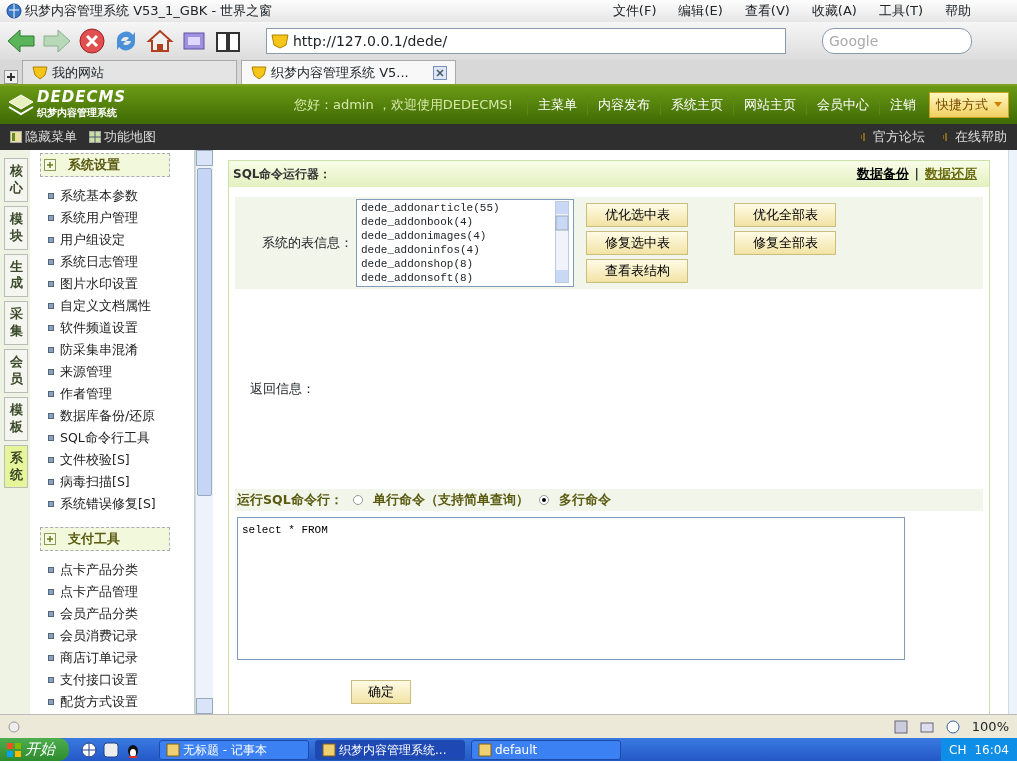 This screenshot has width=1017, height=763. What do you see at coordinates (785, 215) in the screenshot?
I see `table-action-button: 优化全部表` at bounding box center [785, 215].